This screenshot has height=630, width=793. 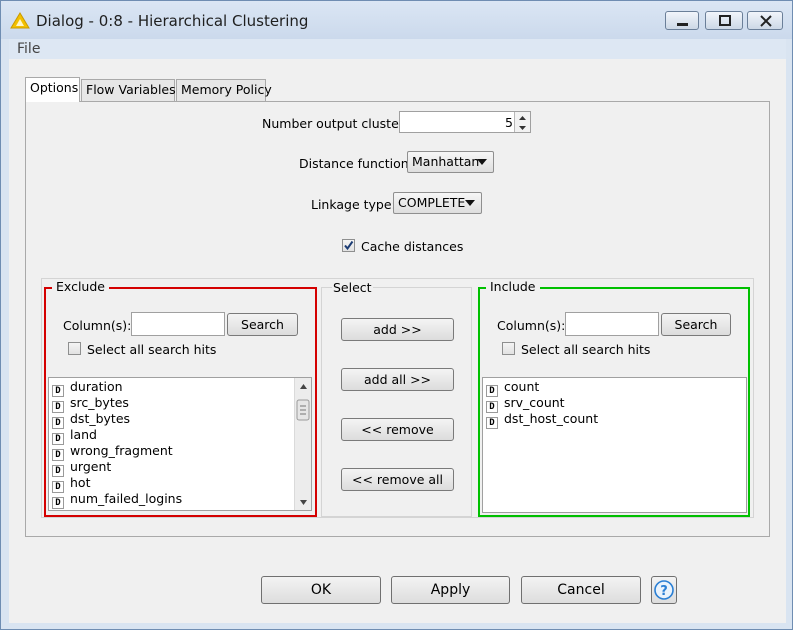 I want to click on cancel-button: Cancel, so click(x=581, y=590).